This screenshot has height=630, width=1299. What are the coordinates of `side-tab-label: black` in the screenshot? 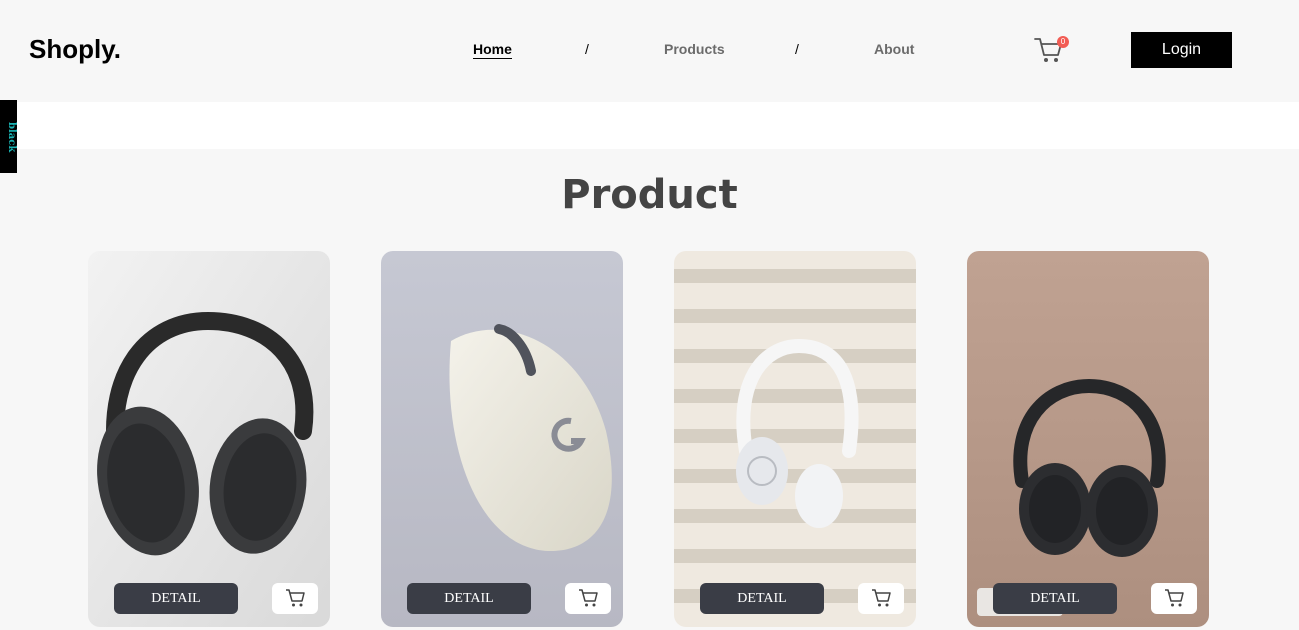 It's located at (11, 137).